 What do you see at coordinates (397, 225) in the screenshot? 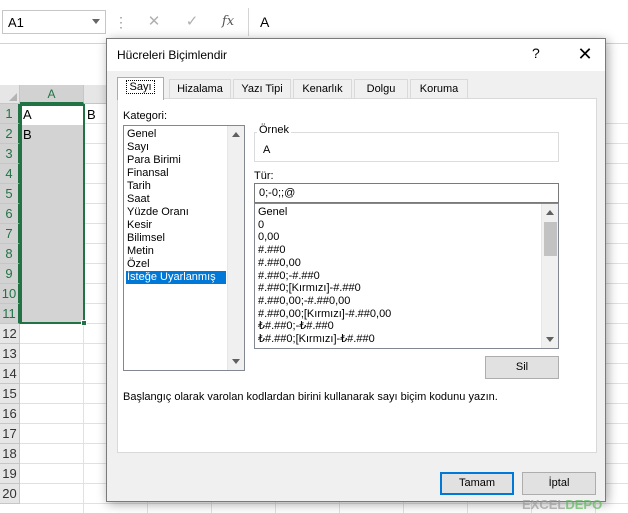
I see `format-code-item: 0` at bounding box center [397, 225].